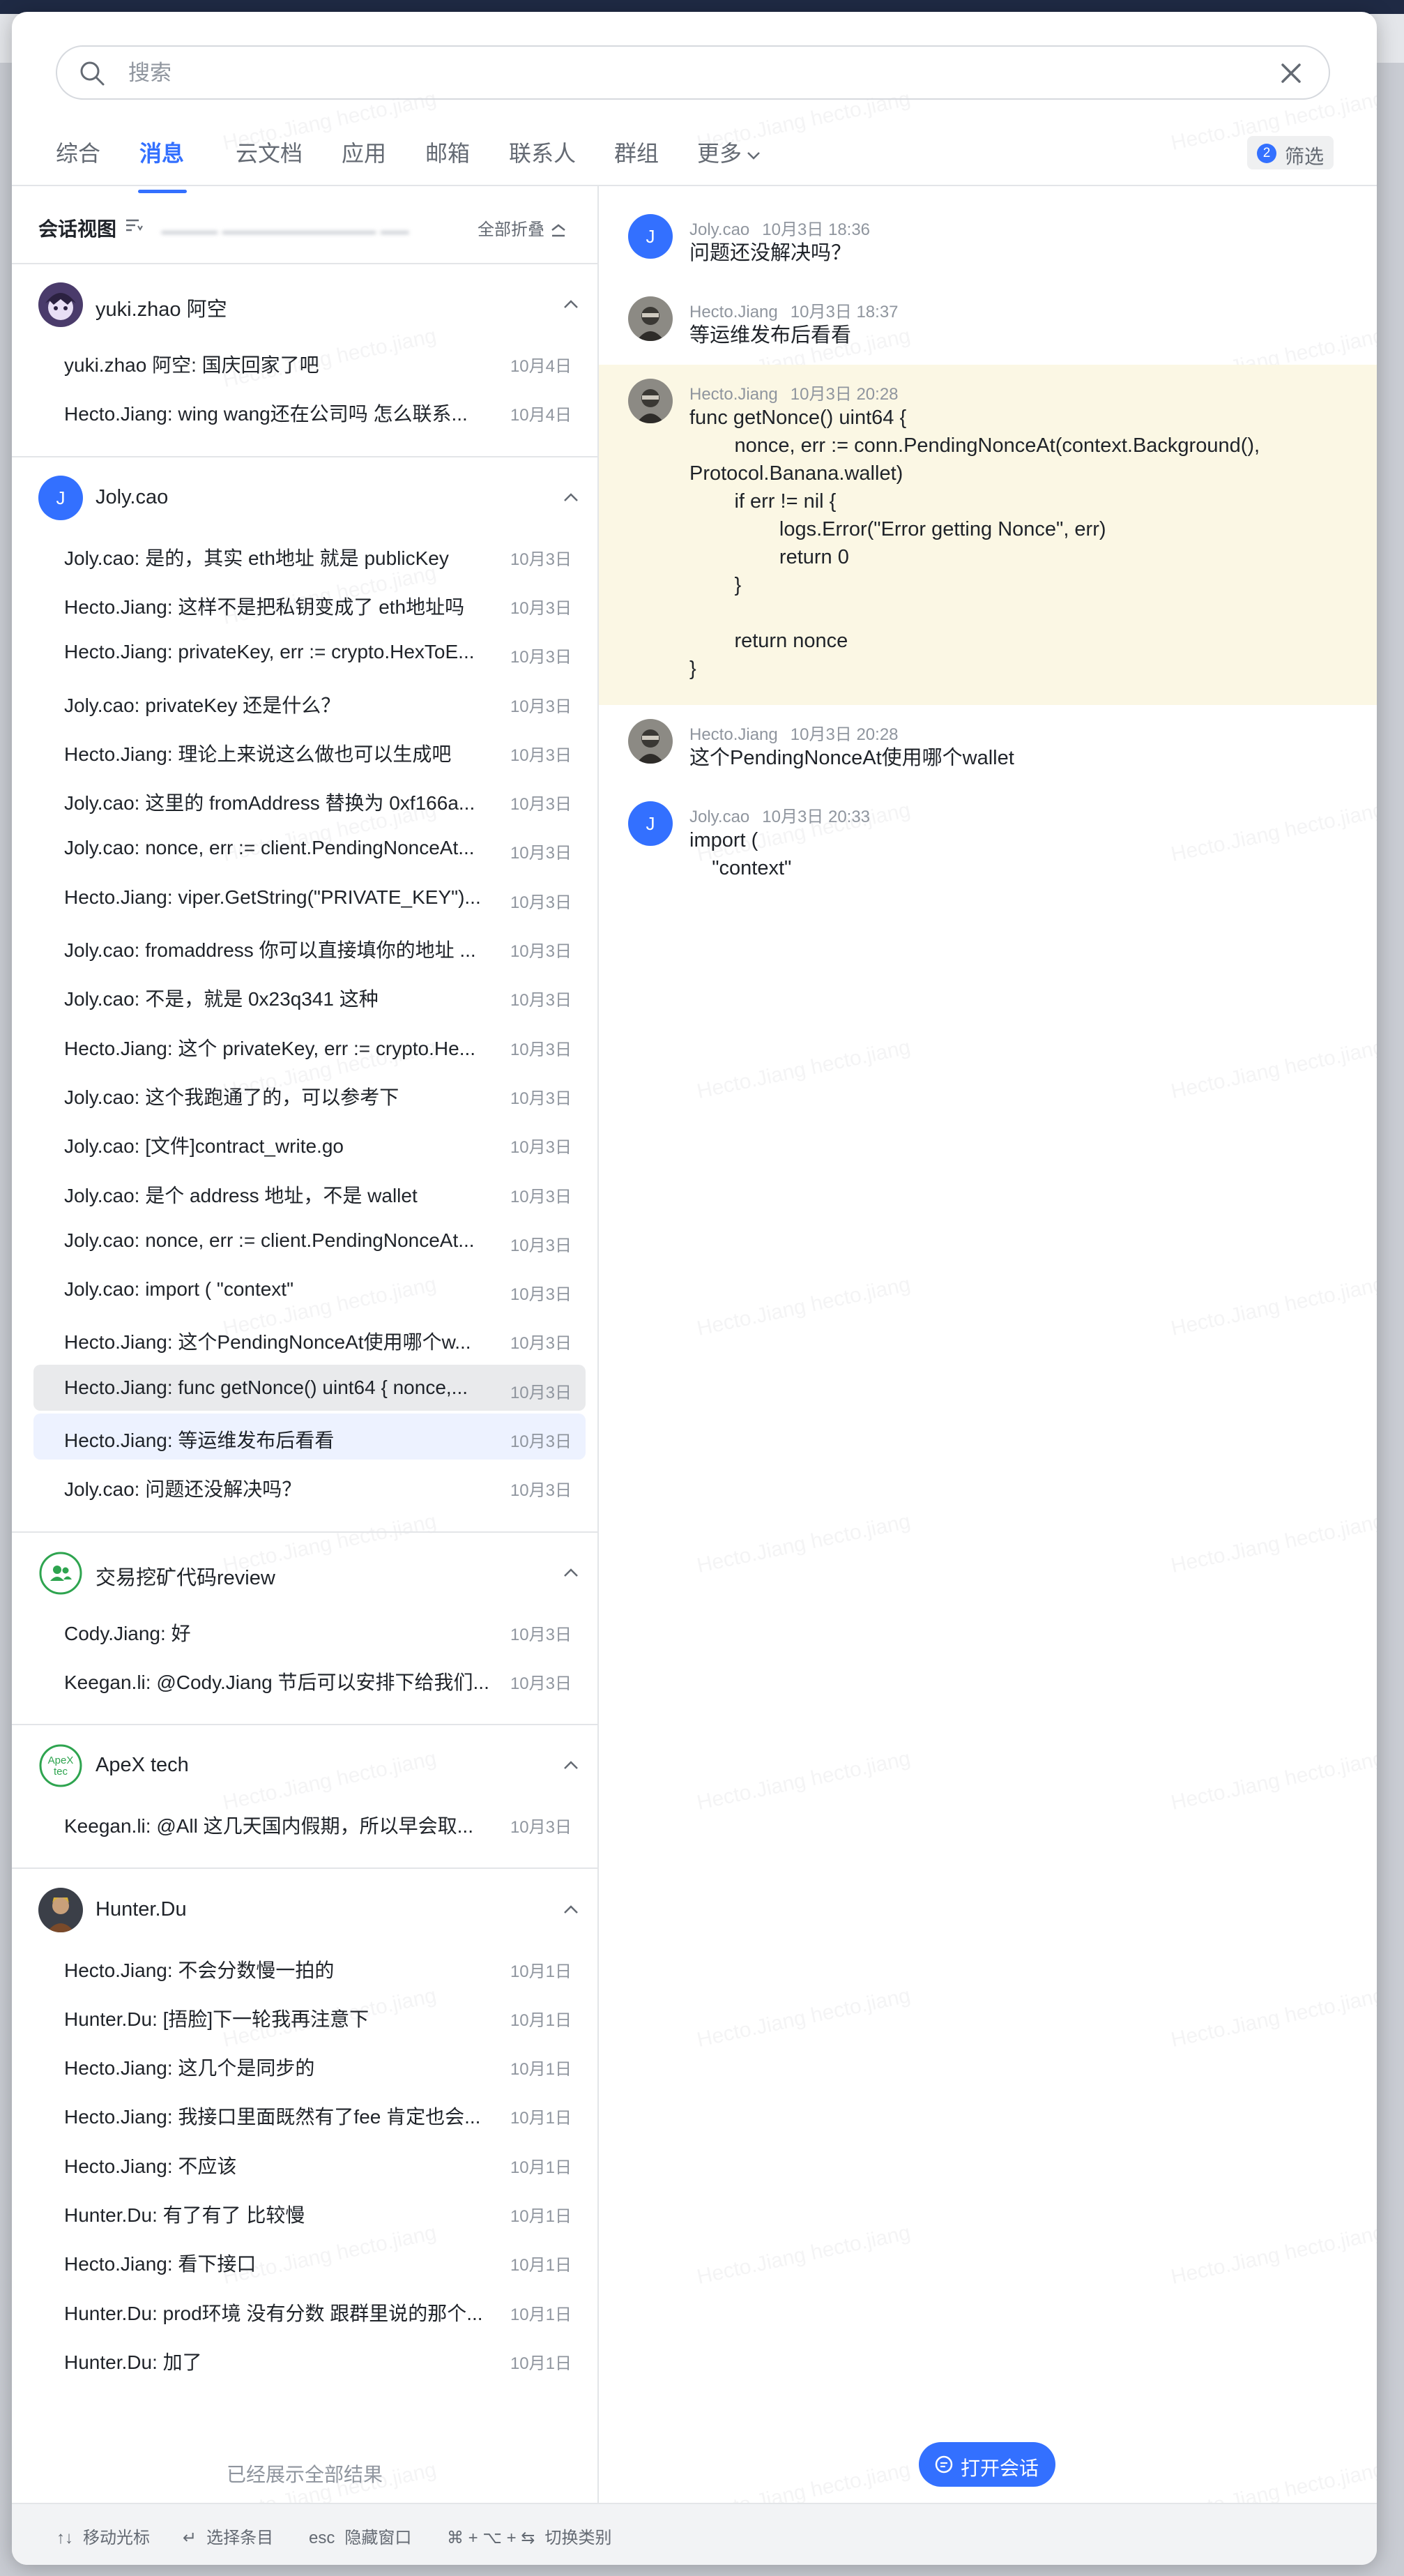  Describe the element at coordinates (636, 152) in the screenshot. I see `tab-groups: 群组` at that location.